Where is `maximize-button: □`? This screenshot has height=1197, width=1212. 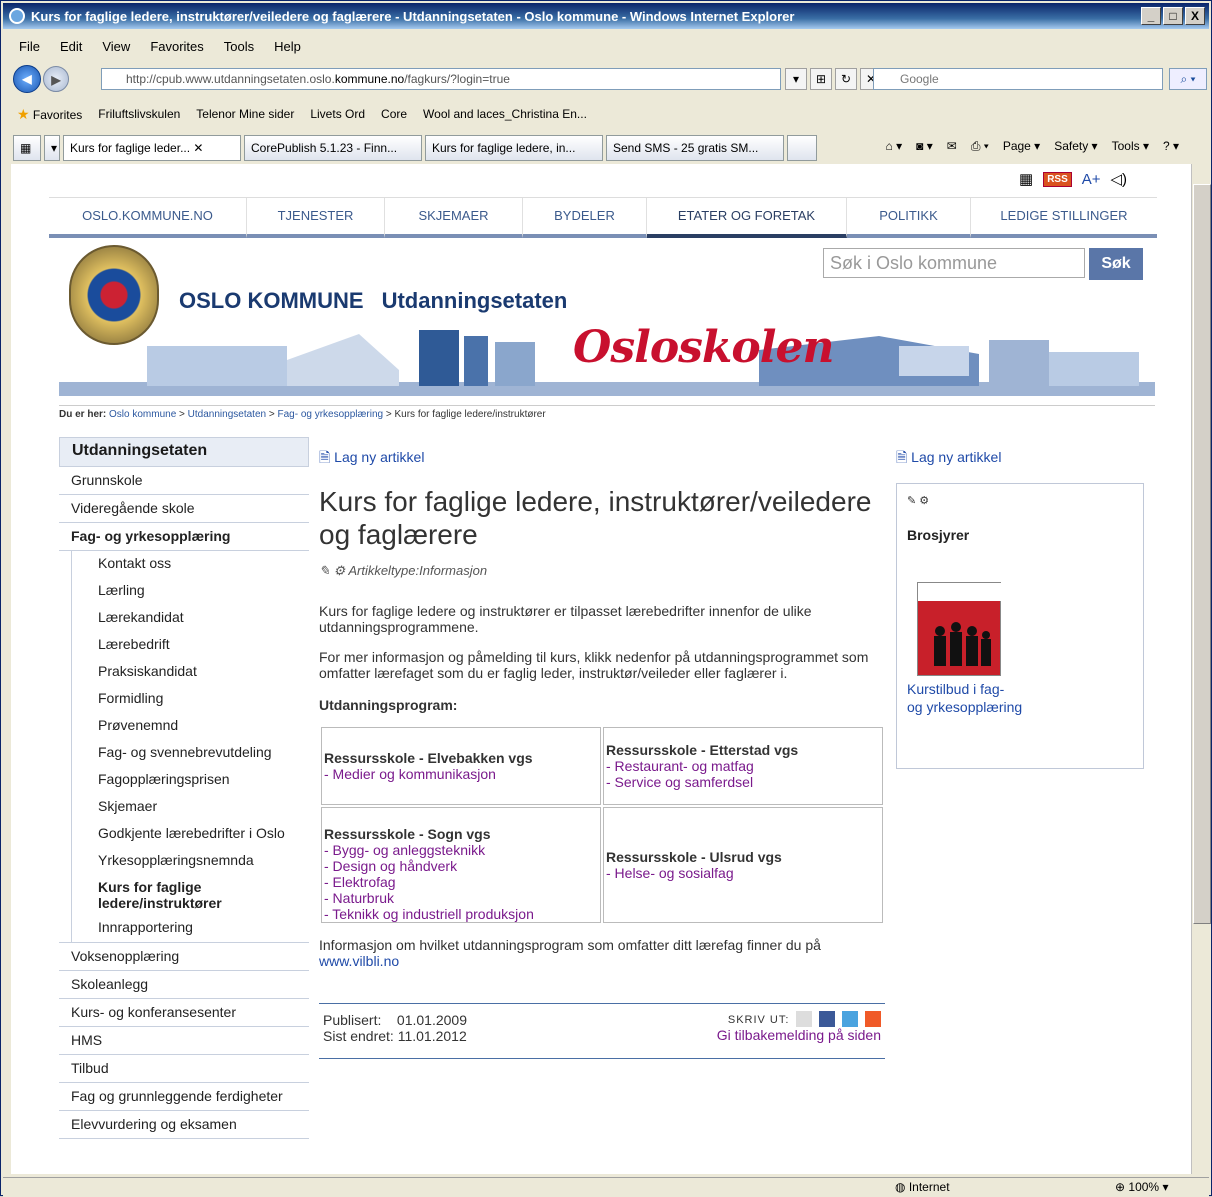 maximize-button: □ is located at coordinates (1173, 16).